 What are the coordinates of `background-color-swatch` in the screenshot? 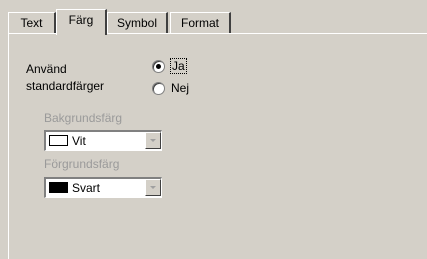 It's located at (58, 140).